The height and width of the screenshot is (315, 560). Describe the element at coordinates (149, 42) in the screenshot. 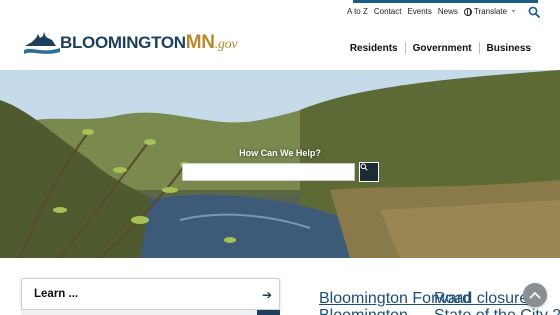

I see `logo-text: BLOOMINGTONMN.gov` at that location.